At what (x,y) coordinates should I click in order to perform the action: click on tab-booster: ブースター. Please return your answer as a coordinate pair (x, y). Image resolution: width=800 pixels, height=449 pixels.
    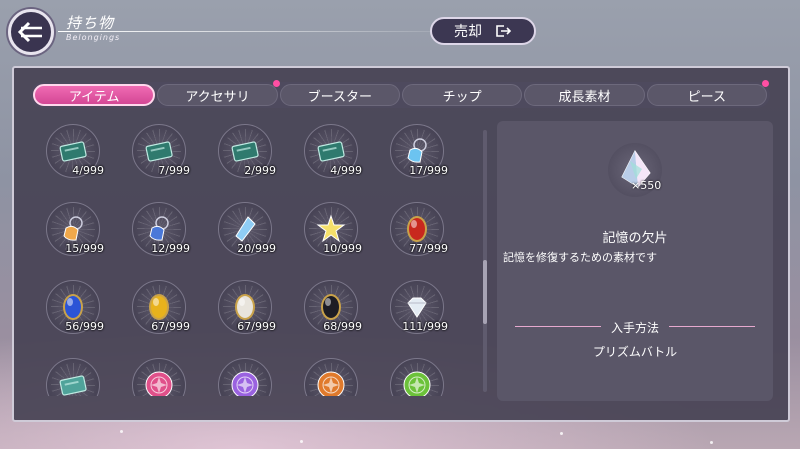
    Looking at the image, I should click on (339, 95).